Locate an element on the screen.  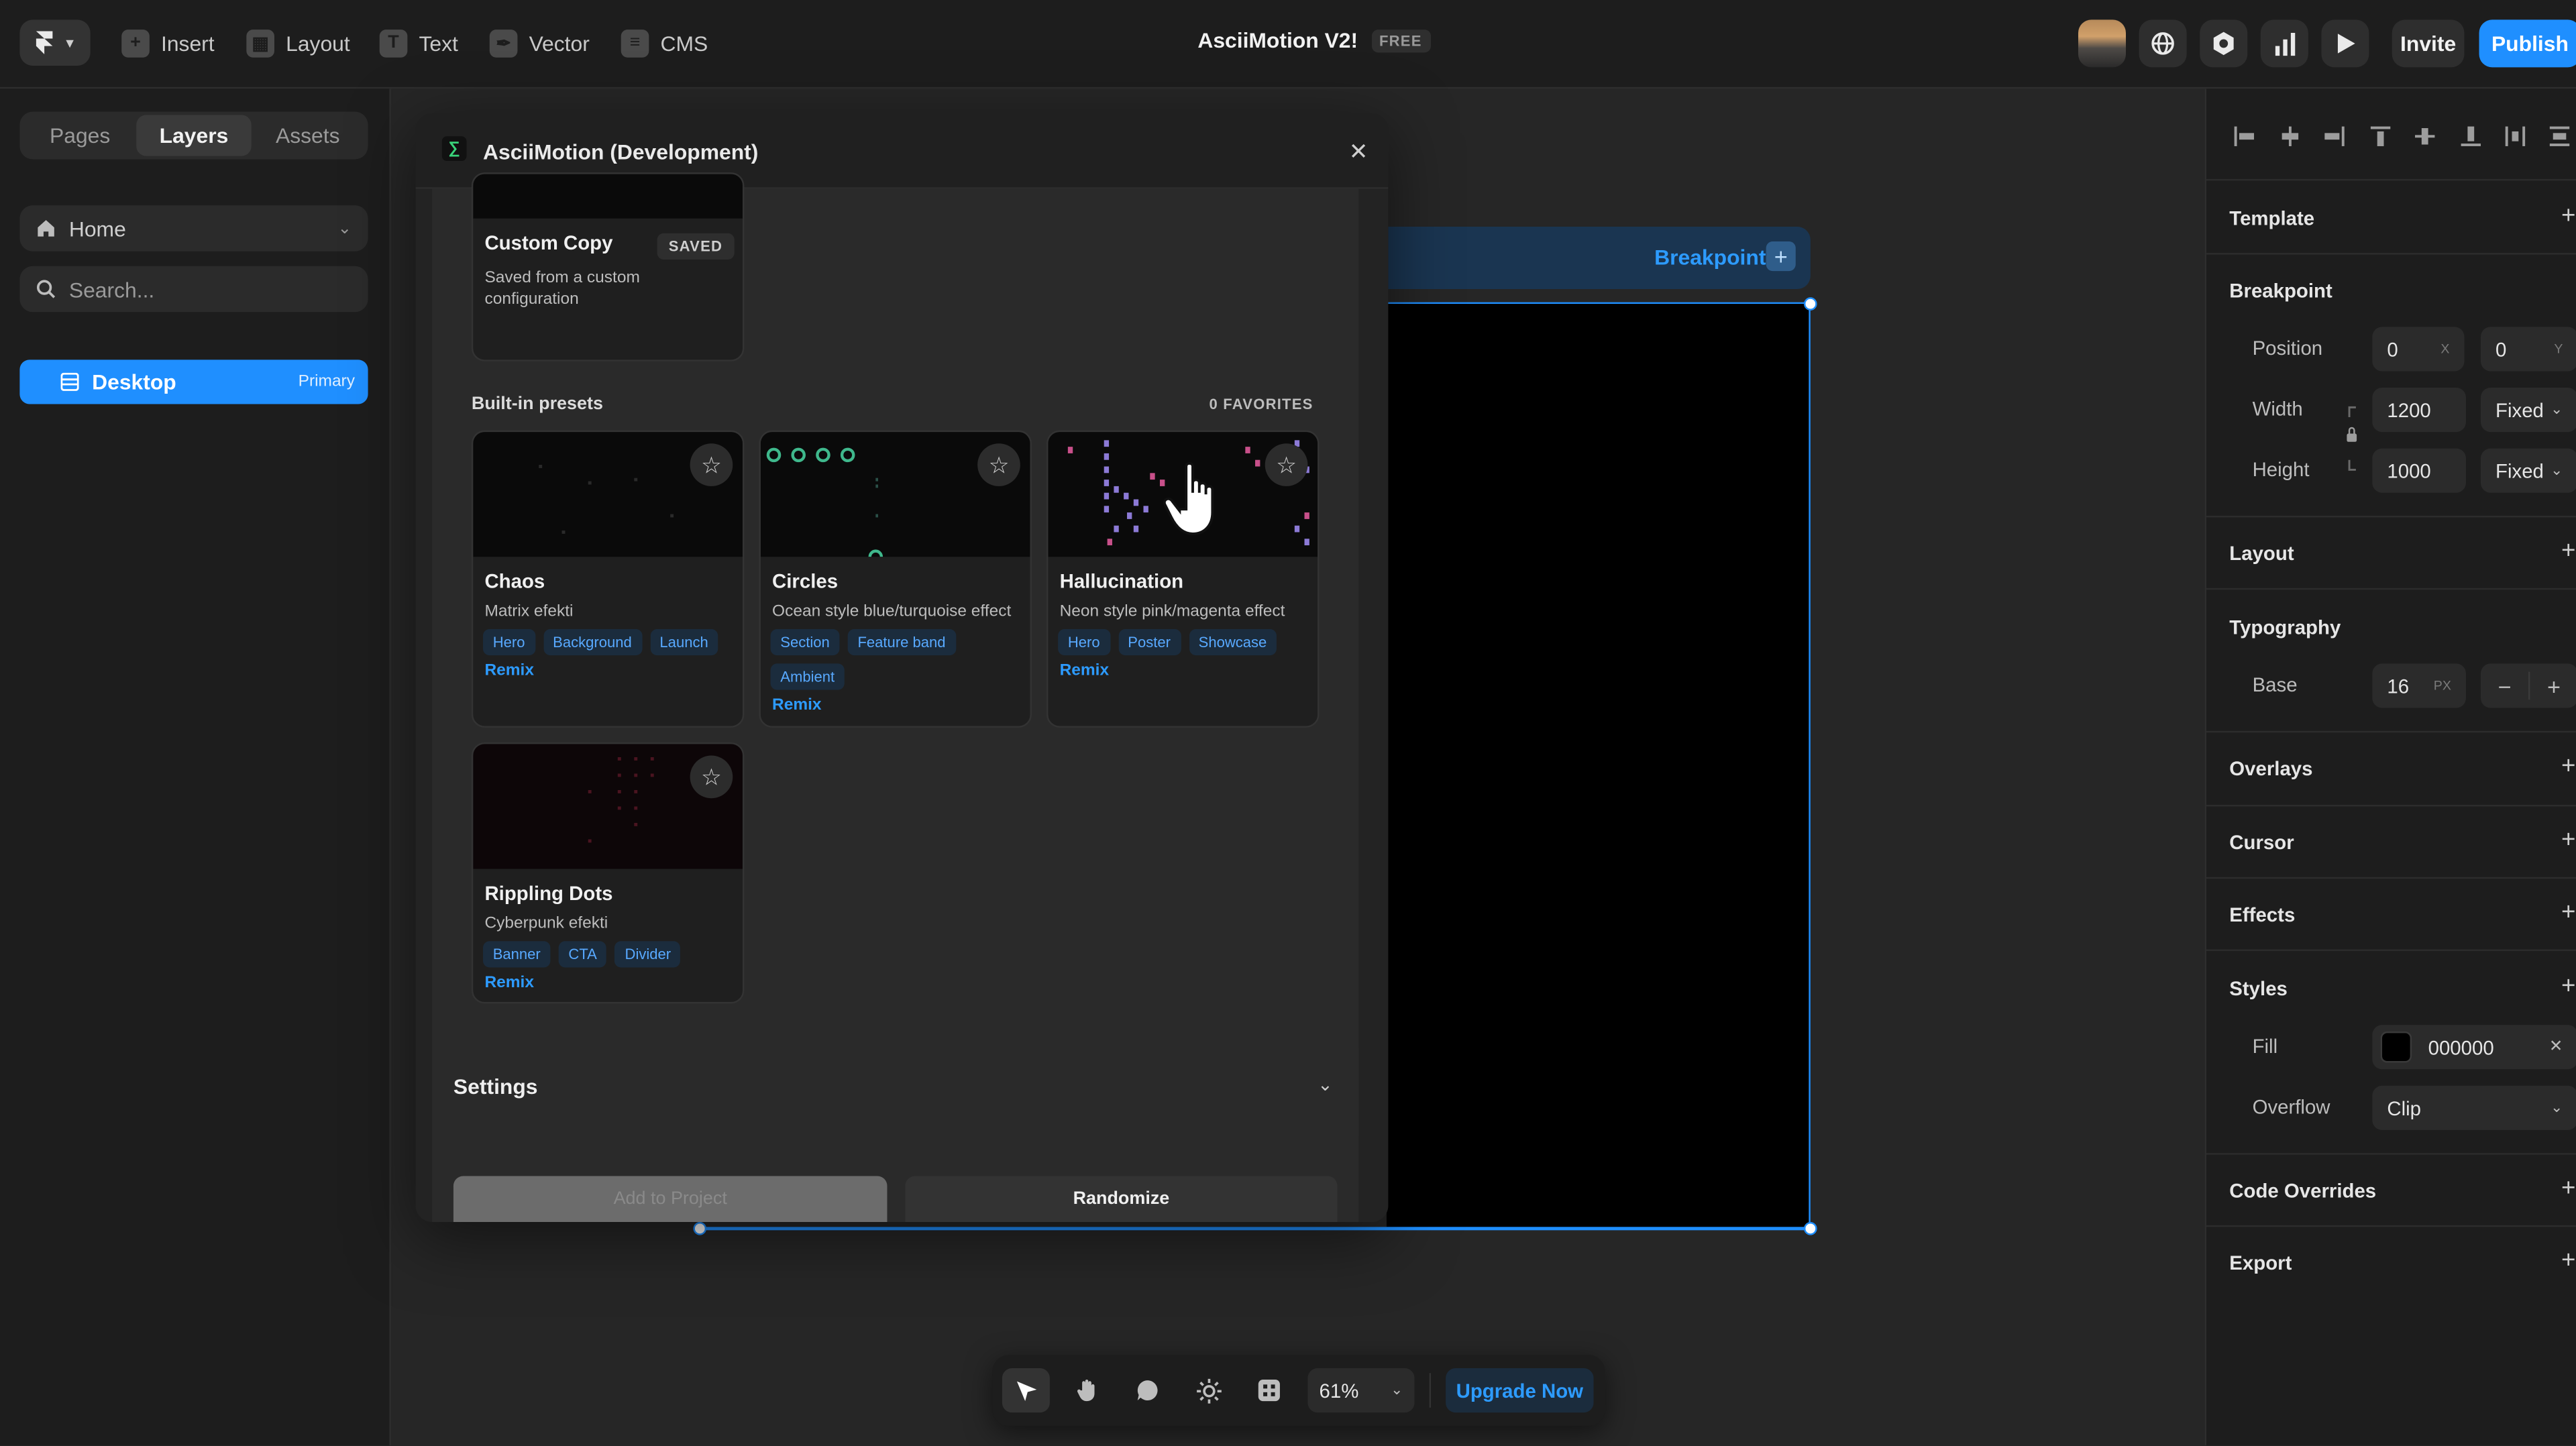
align-bottom-icon is located at coordinates (2470, 136).